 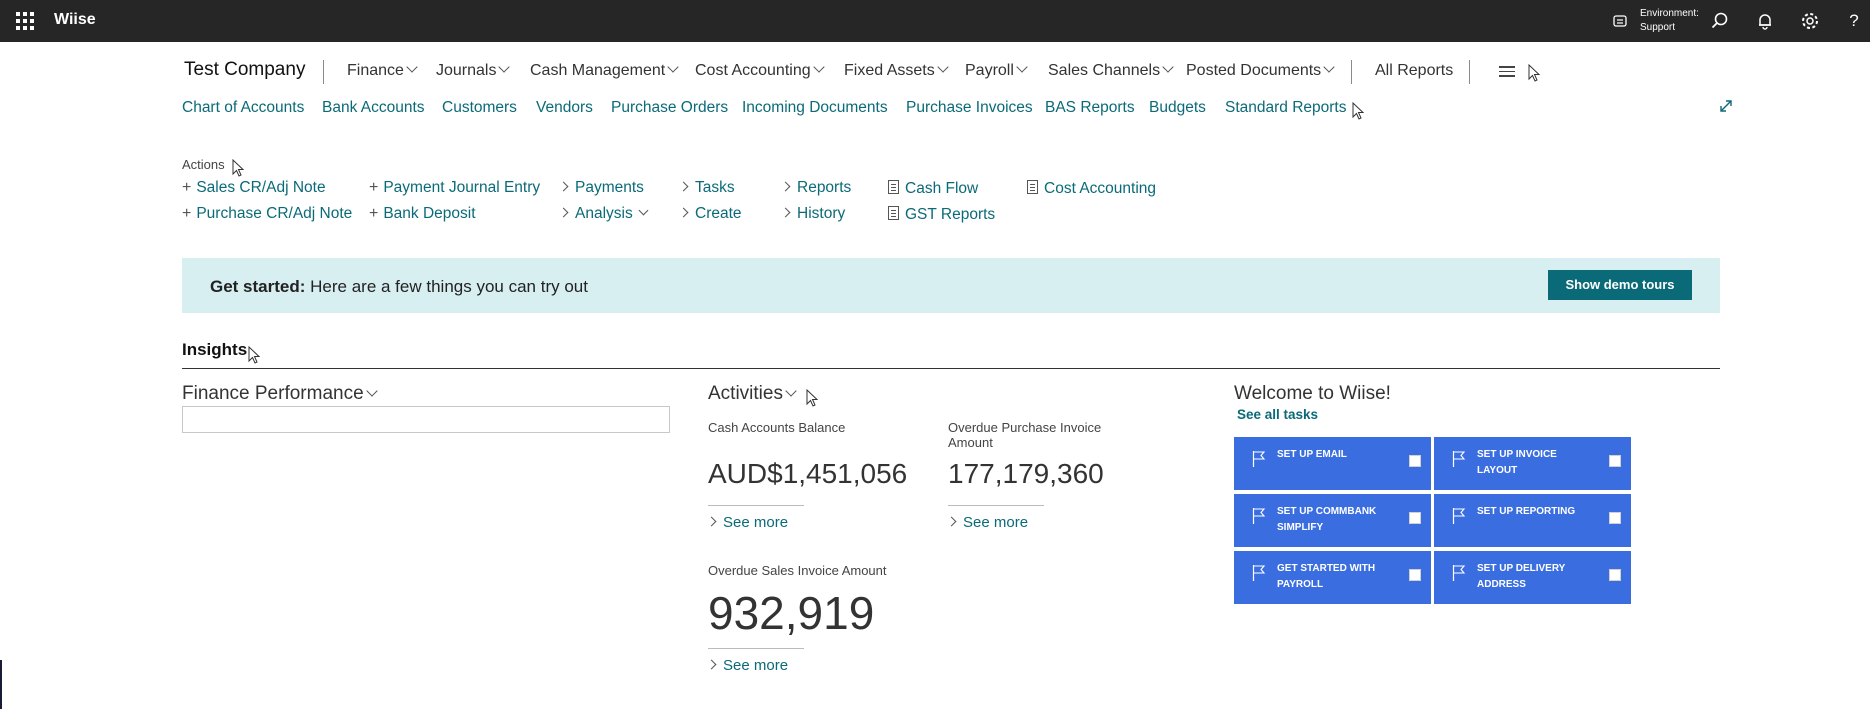 I want to click on nav-link-customers: Customers, so click(x=479, y=108).